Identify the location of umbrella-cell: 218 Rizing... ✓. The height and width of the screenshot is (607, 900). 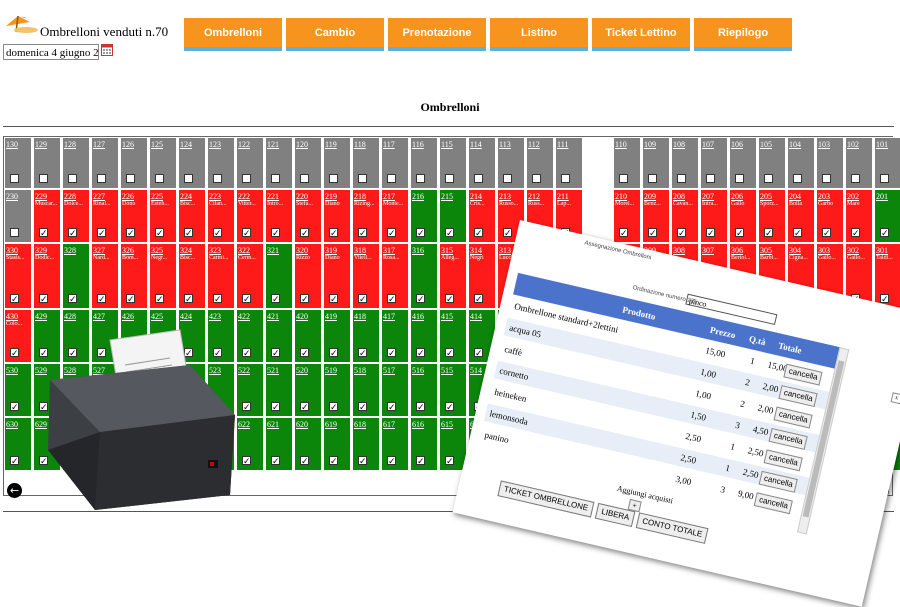
(366, 216).